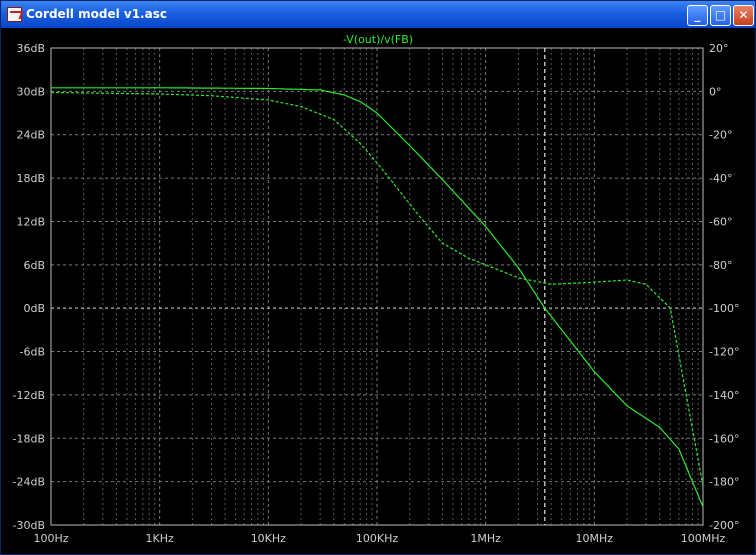 The width and height of the screenshot is (756, 555). What do you see at coordinates (29, 525) in the screenshot?
I see `y-tick-label: -30dB` at bounding box center [29, 525].